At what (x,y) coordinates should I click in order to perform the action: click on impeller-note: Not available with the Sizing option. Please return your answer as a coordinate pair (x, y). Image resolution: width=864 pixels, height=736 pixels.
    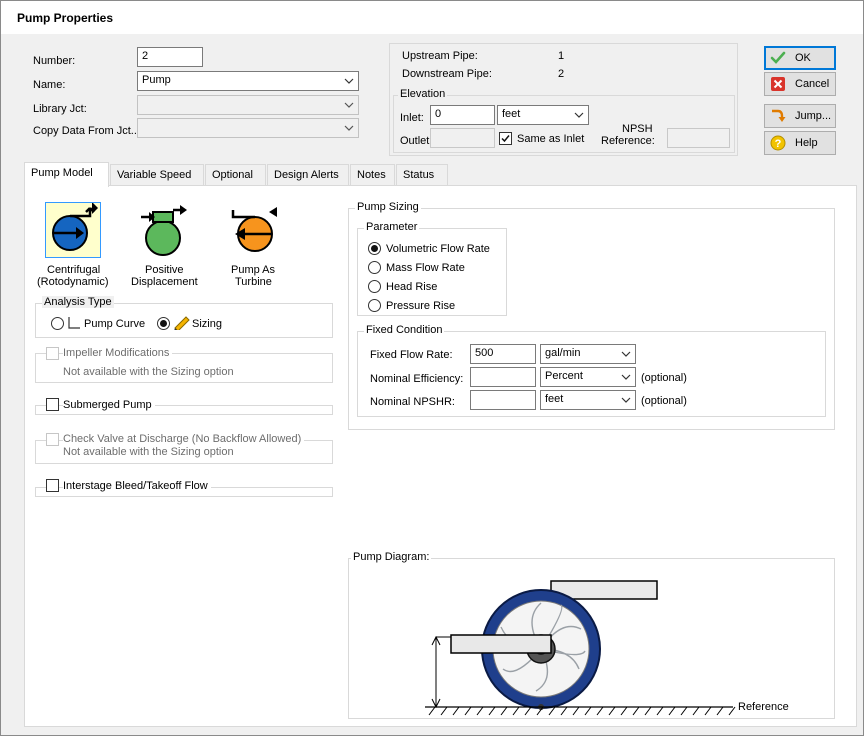
    Looking at the image, I should click on (148, 372).